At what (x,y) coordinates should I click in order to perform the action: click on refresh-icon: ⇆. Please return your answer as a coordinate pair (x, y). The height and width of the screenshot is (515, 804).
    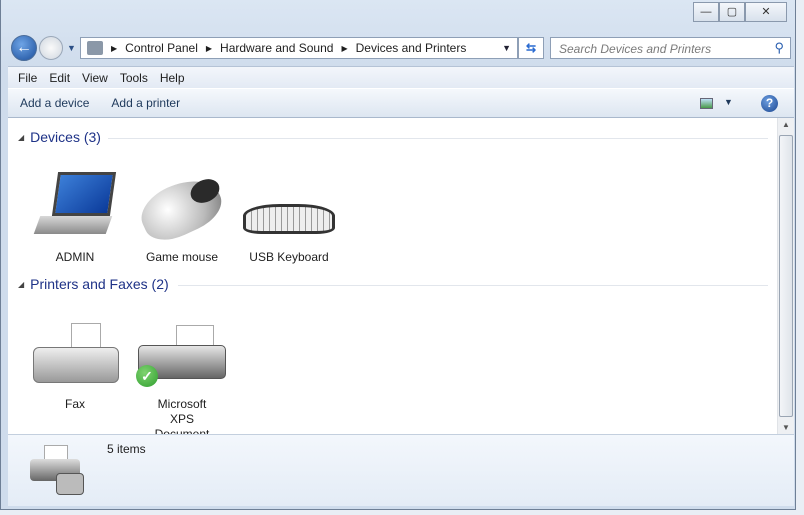
    Looking at the image, I should click on (531, 48).